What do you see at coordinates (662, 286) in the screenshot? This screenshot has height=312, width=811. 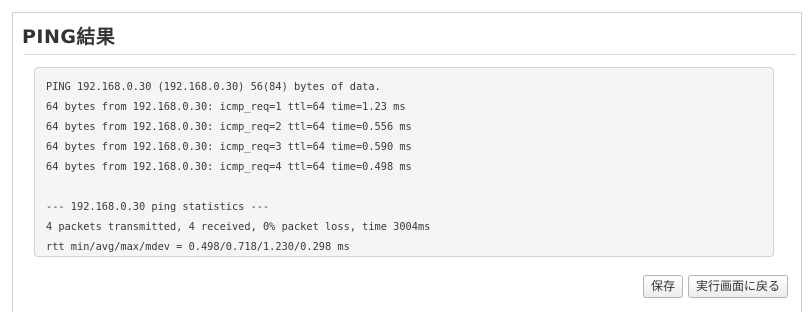 I see `save-button: 保存` at bounding box center [662, 286].